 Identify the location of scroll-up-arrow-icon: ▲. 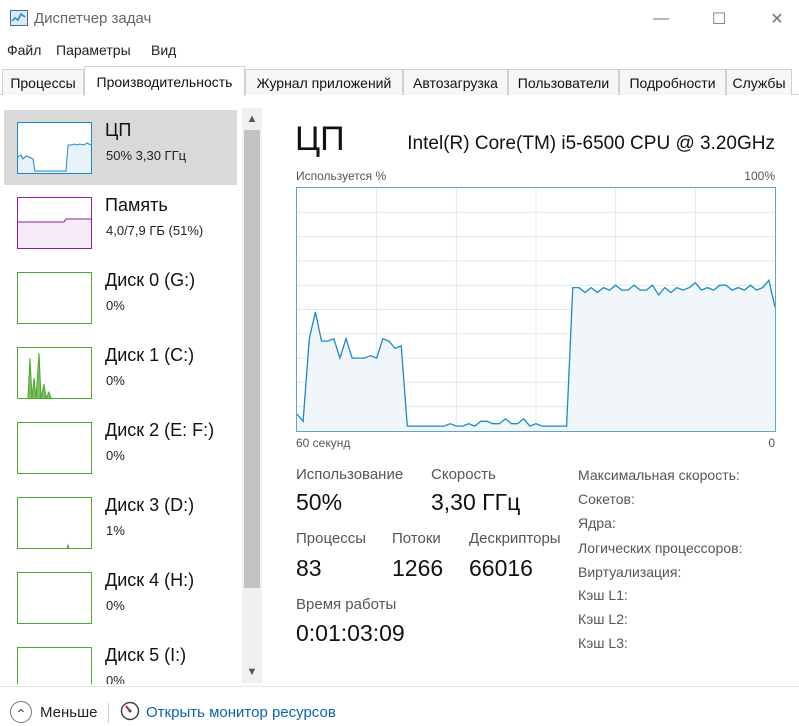
(252, 119).